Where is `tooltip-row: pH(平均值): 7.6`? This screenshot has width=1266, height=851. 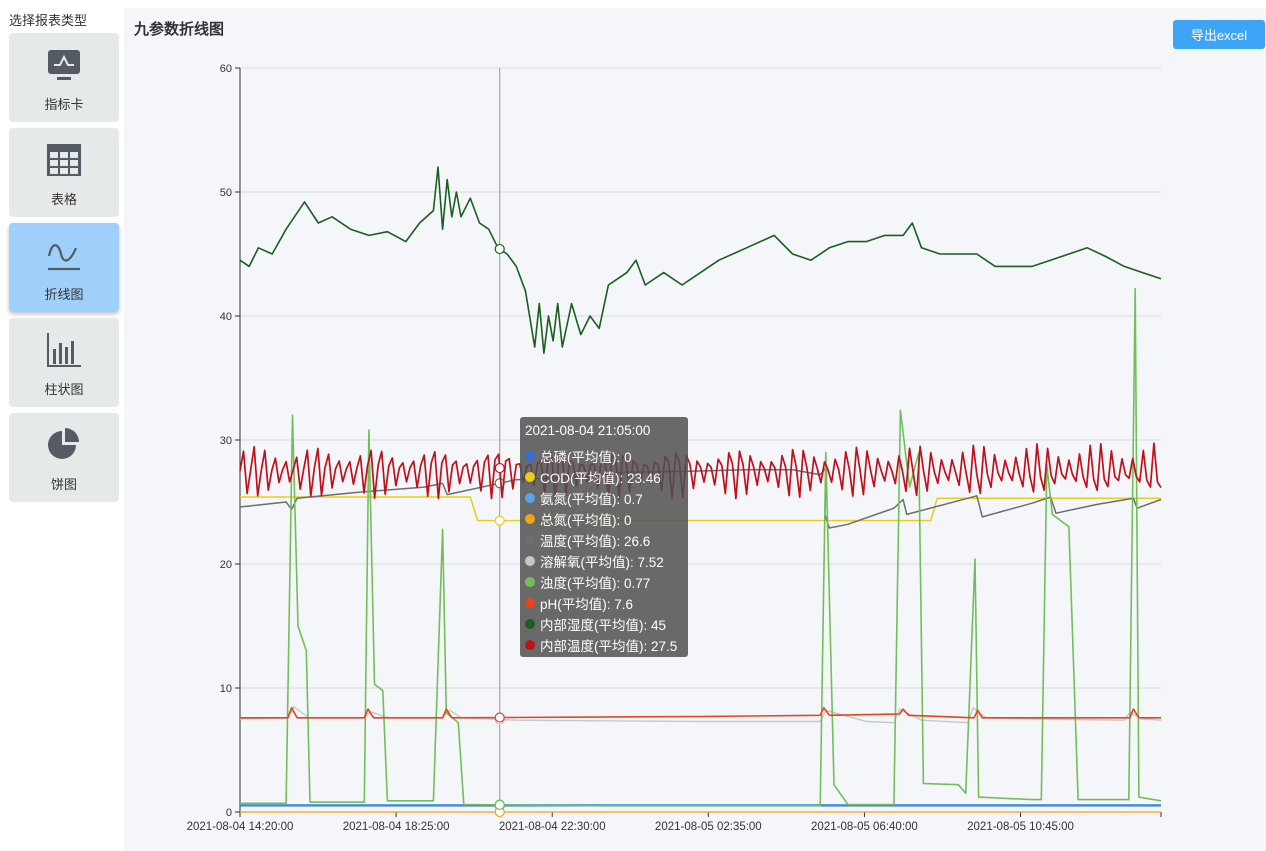
tooltip-row: pH(平均值): 7.6 is located at coordinates (579, 602).